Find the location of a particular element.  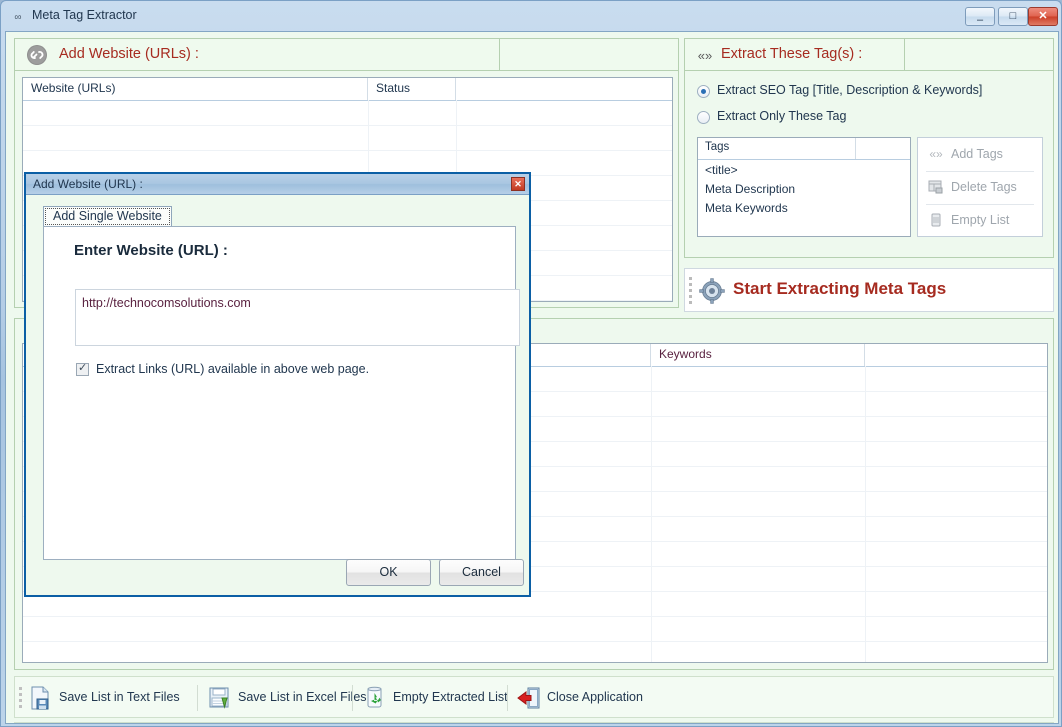

delete-grid-icon-svg is located at coordinates (935, 187).